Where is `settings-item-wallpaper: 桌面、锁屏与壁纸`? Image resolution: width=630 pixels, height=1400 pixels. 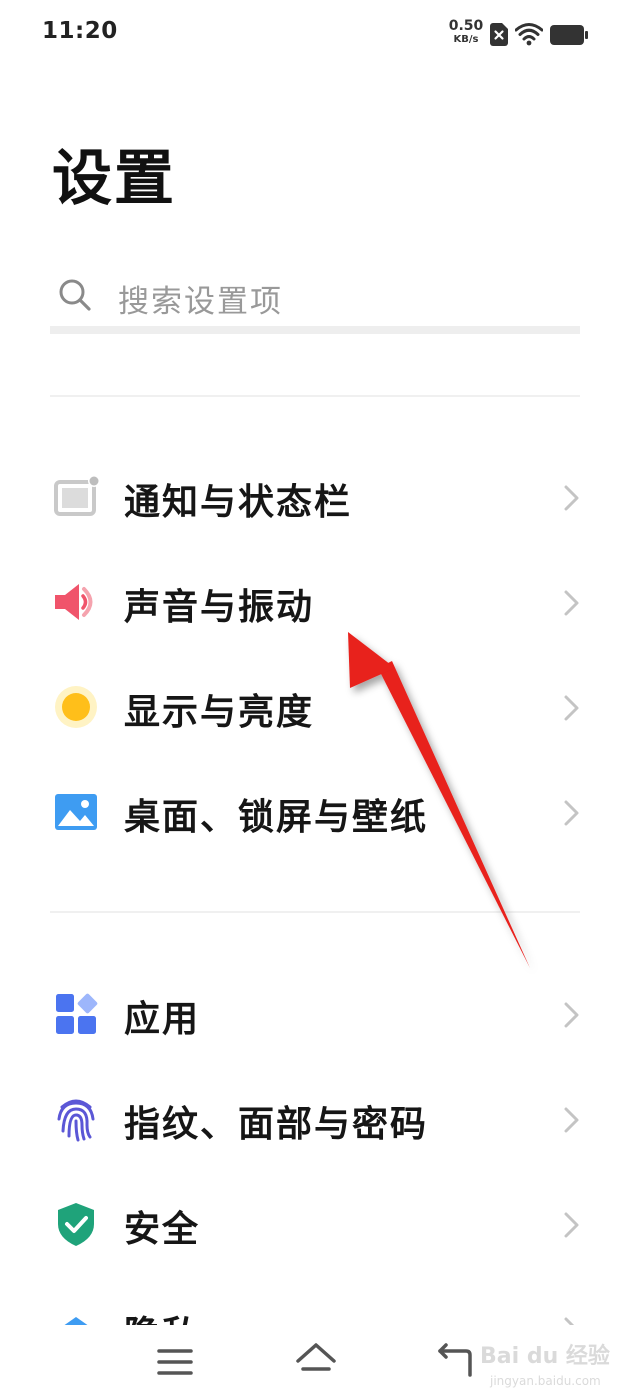
settings-item-wallpaper: 桌面、锁屏与壁纸 is located at coordinates (315, 812).